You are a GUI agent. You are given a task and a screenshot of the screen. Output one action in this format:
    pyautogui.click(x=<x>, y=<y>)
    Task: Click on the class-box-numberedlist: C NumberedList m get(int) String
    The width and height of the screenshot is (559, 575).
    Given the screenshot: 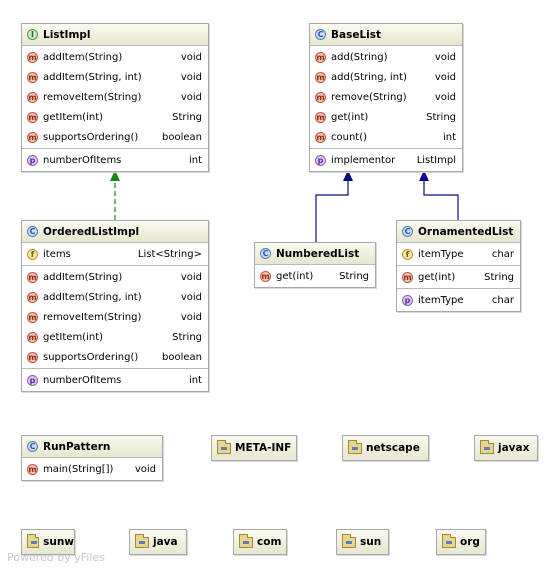 What is the action you would take?
    pyautogui.click(x=315, y=265)
    